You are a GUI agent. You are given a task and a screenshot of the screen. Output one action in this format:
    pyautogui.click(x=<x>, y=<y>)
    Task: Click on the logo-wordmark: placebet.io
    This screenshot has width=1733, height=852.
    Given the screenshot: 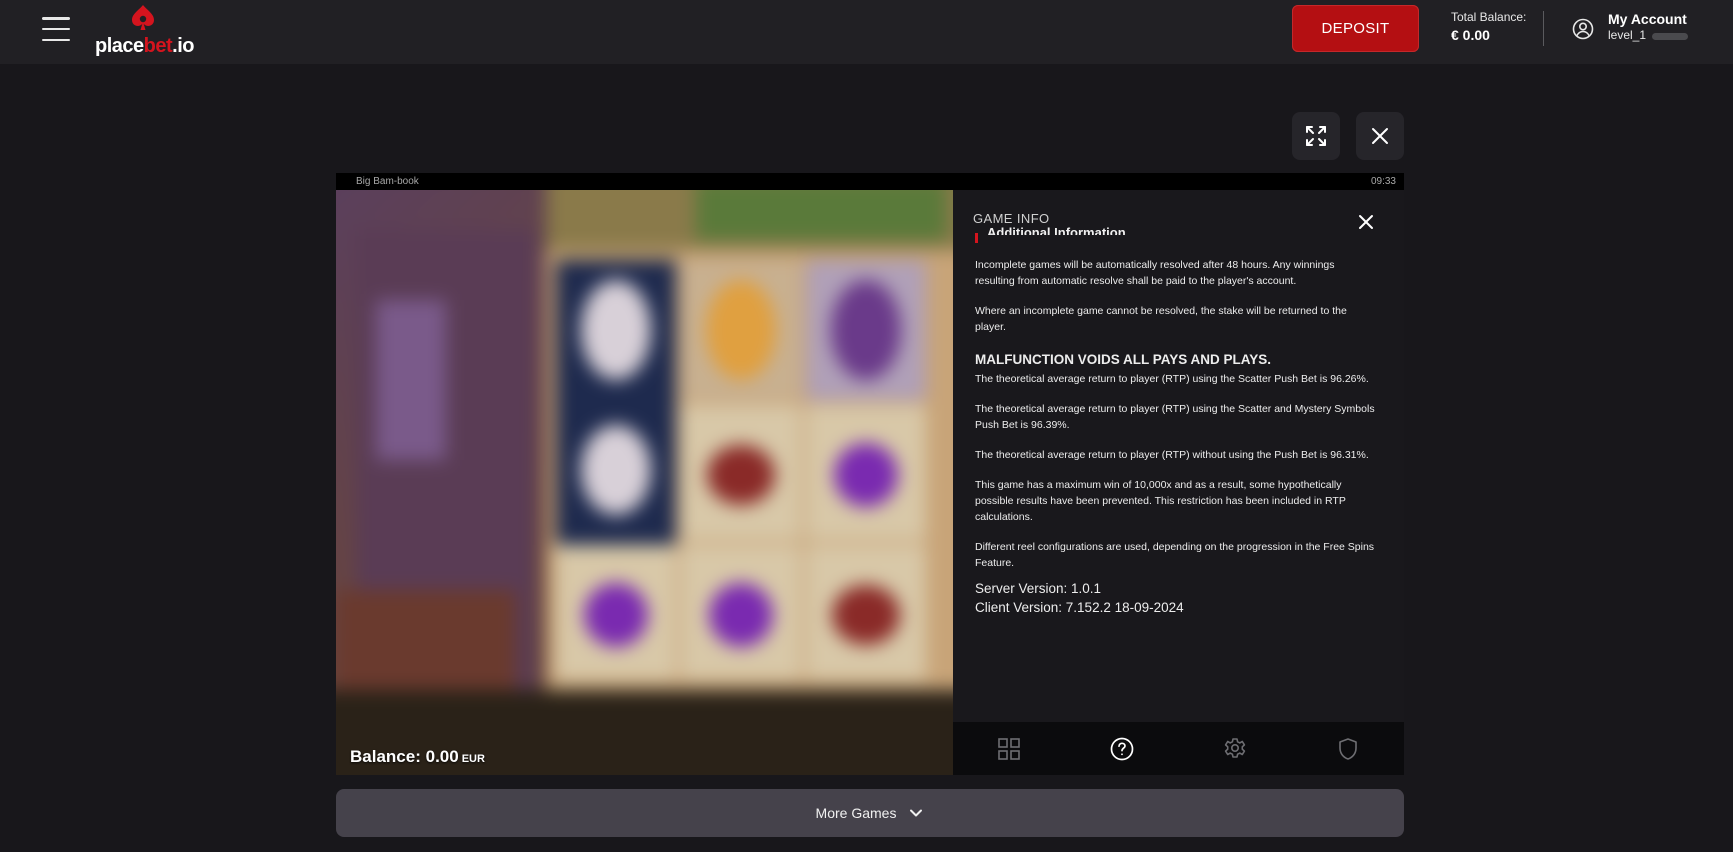 What is the action you would take?
    pyautogui.click(x=144, y=46)
    